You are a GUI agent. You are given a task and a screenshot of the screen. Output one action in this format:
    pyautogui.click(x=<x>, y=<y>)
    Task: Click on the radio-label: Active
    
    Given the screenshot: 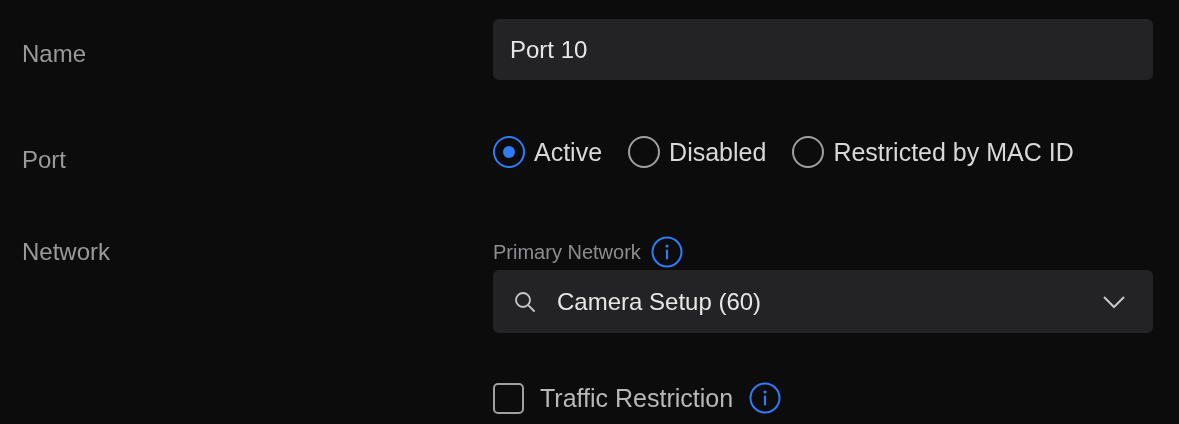 What is the action you would take?
    pyautogui.click(x=568, y=152)
    